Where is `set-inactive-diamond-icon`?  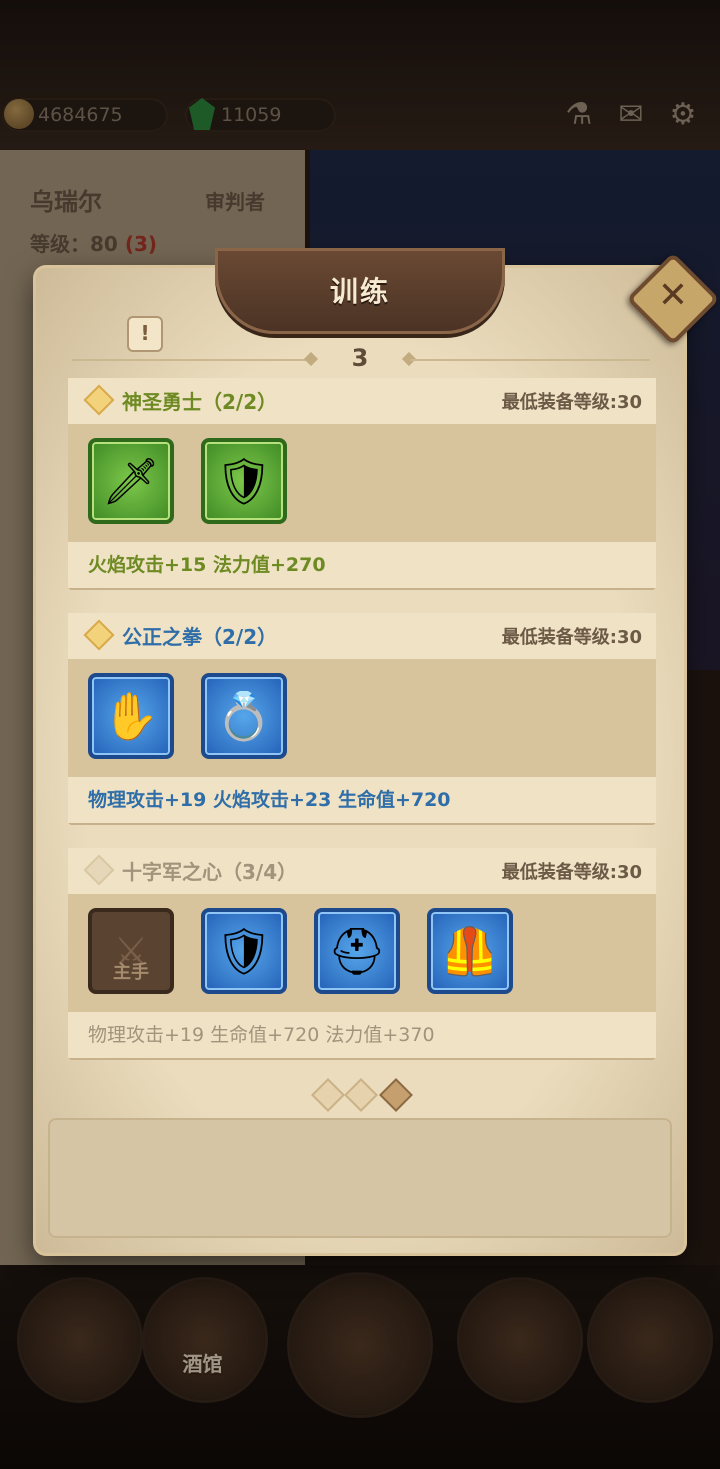
set-inactive-diamond-icon is located at coordinates (99, 870).